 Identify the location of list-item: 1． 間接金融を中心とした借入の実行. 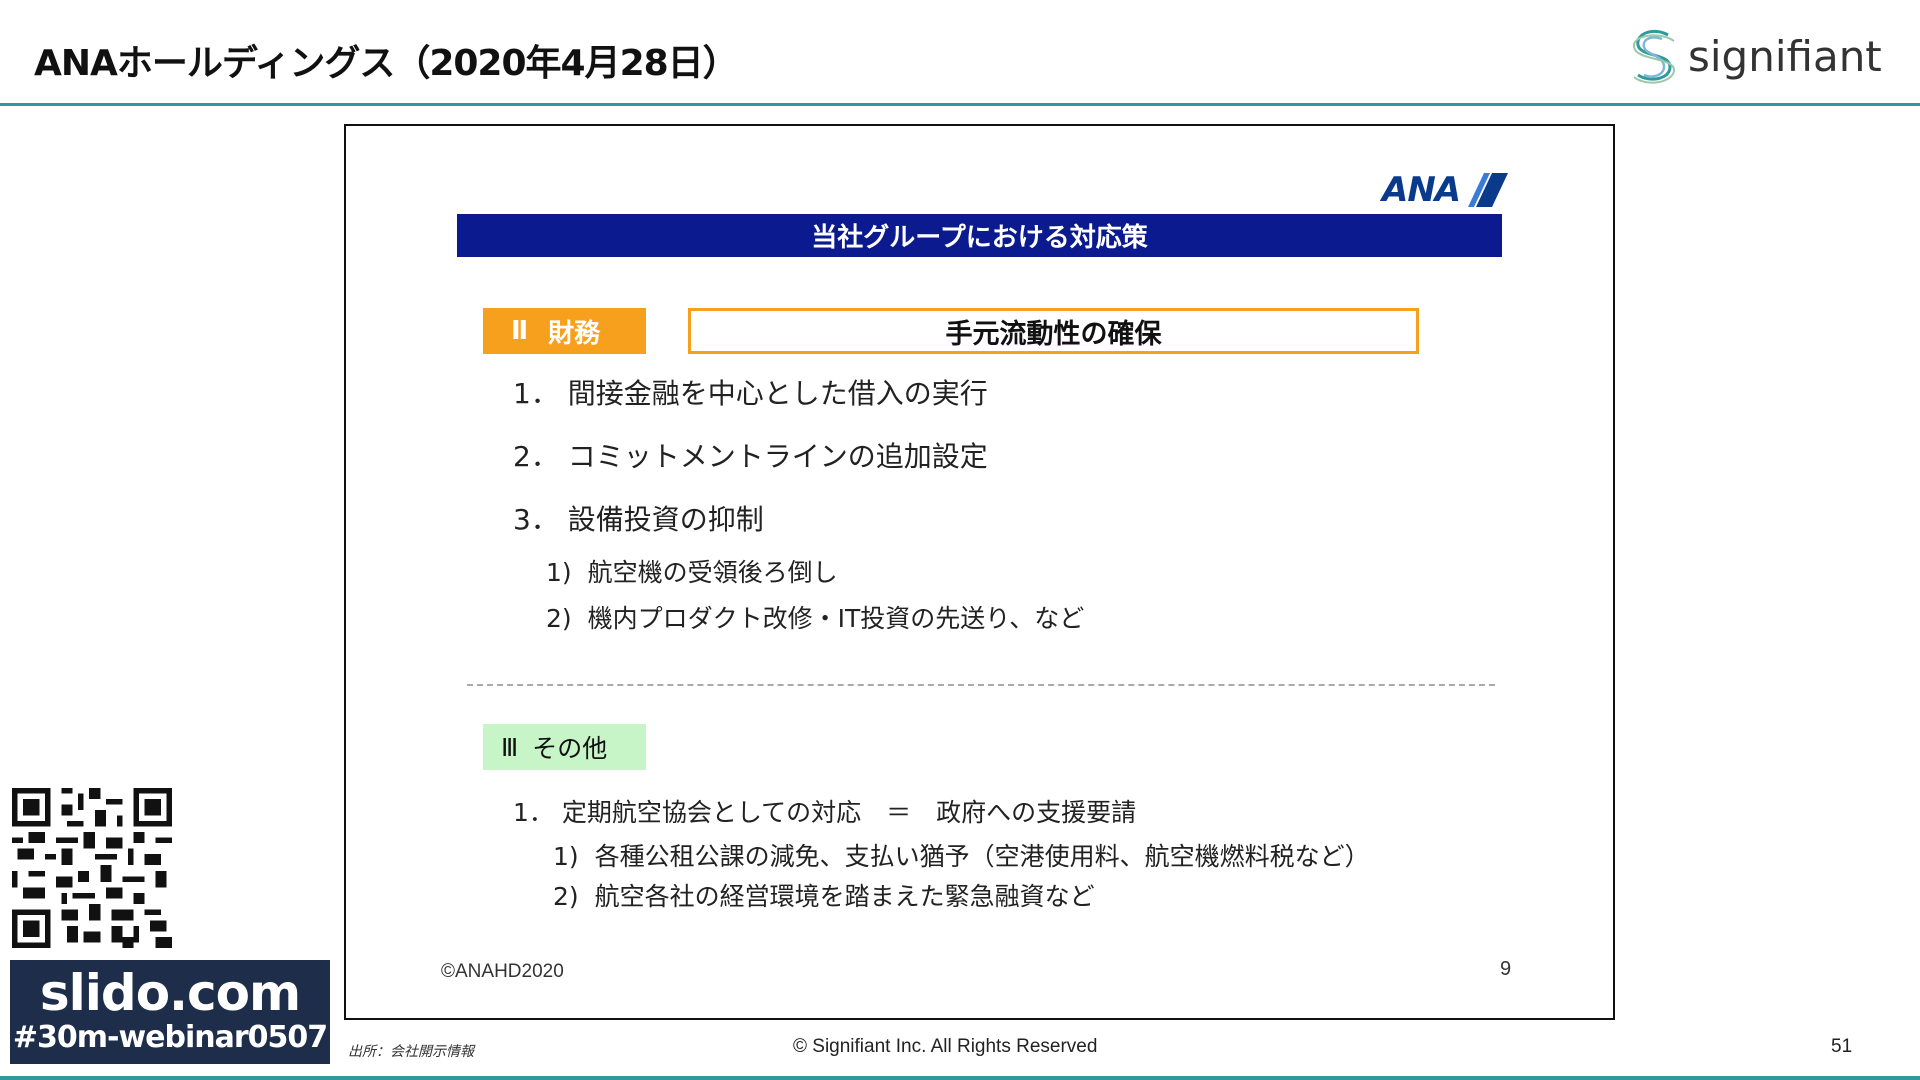
(750, 393).